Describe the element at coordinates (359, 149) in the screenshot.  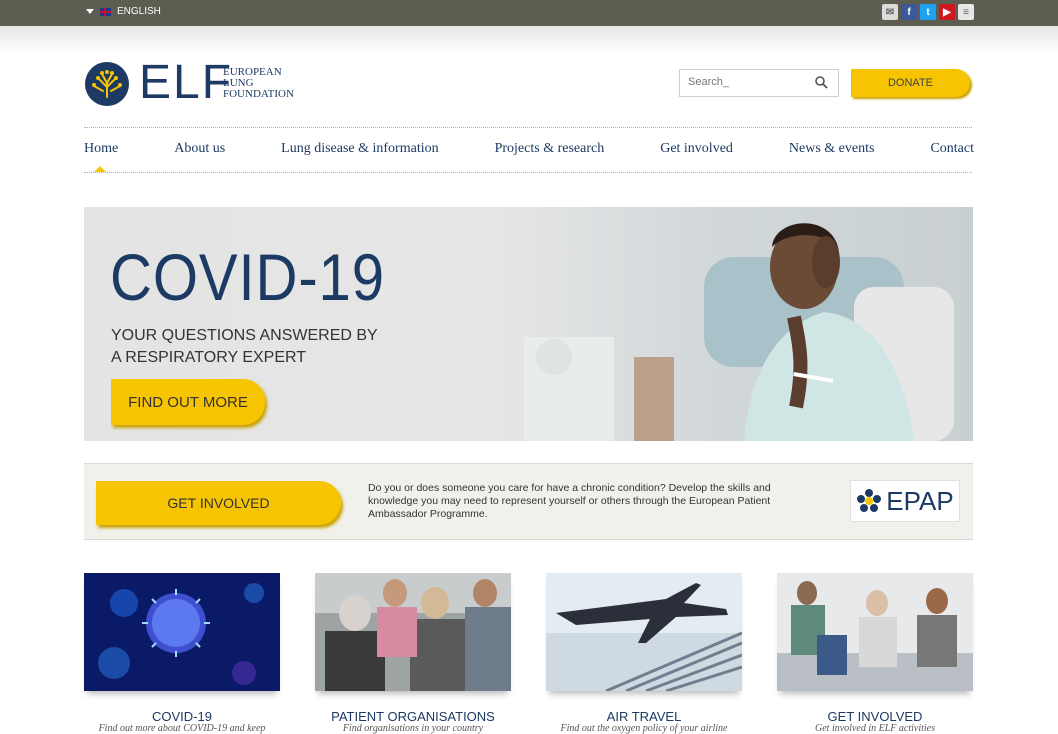
I see `nav-item-lung-disease: Lung disease & information` at that location.